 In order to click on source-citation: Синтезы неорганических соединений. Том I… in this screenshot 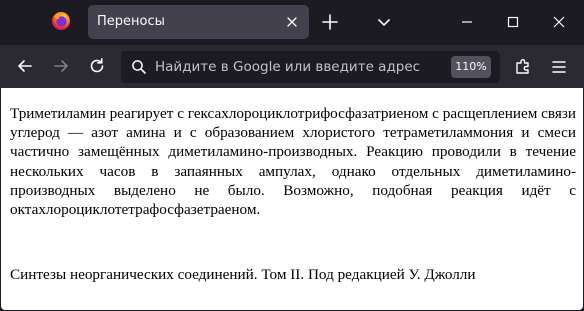, I will do `click(243, 274)`.